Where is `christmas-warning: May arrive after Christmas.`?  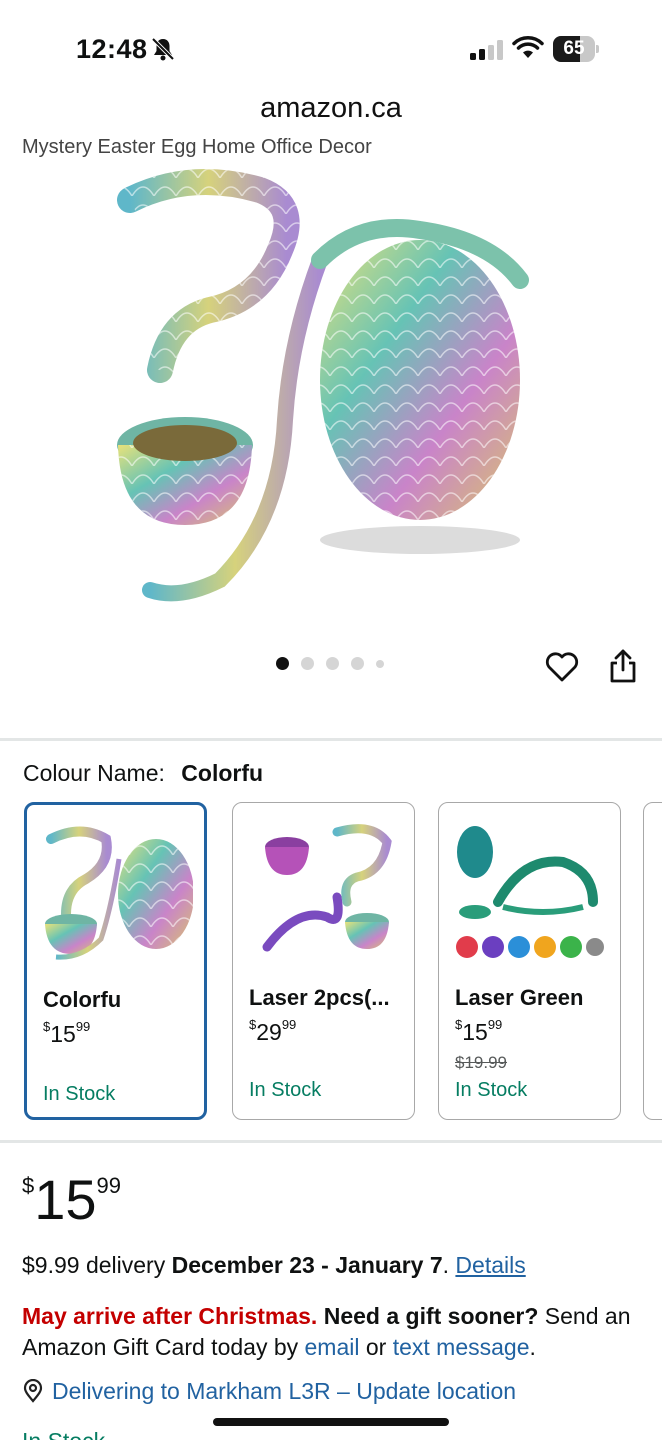 christmas-warning: May arrive after Christmas. is located at coordinates (170, 1316).